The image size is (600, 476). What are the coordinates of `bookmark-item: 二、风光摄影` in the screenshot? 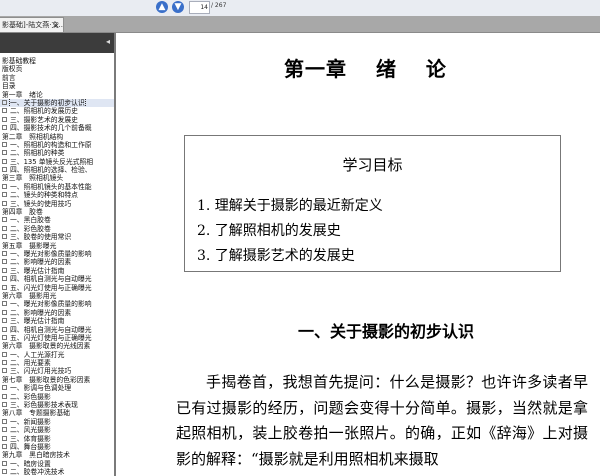 It's located at (57, 430).